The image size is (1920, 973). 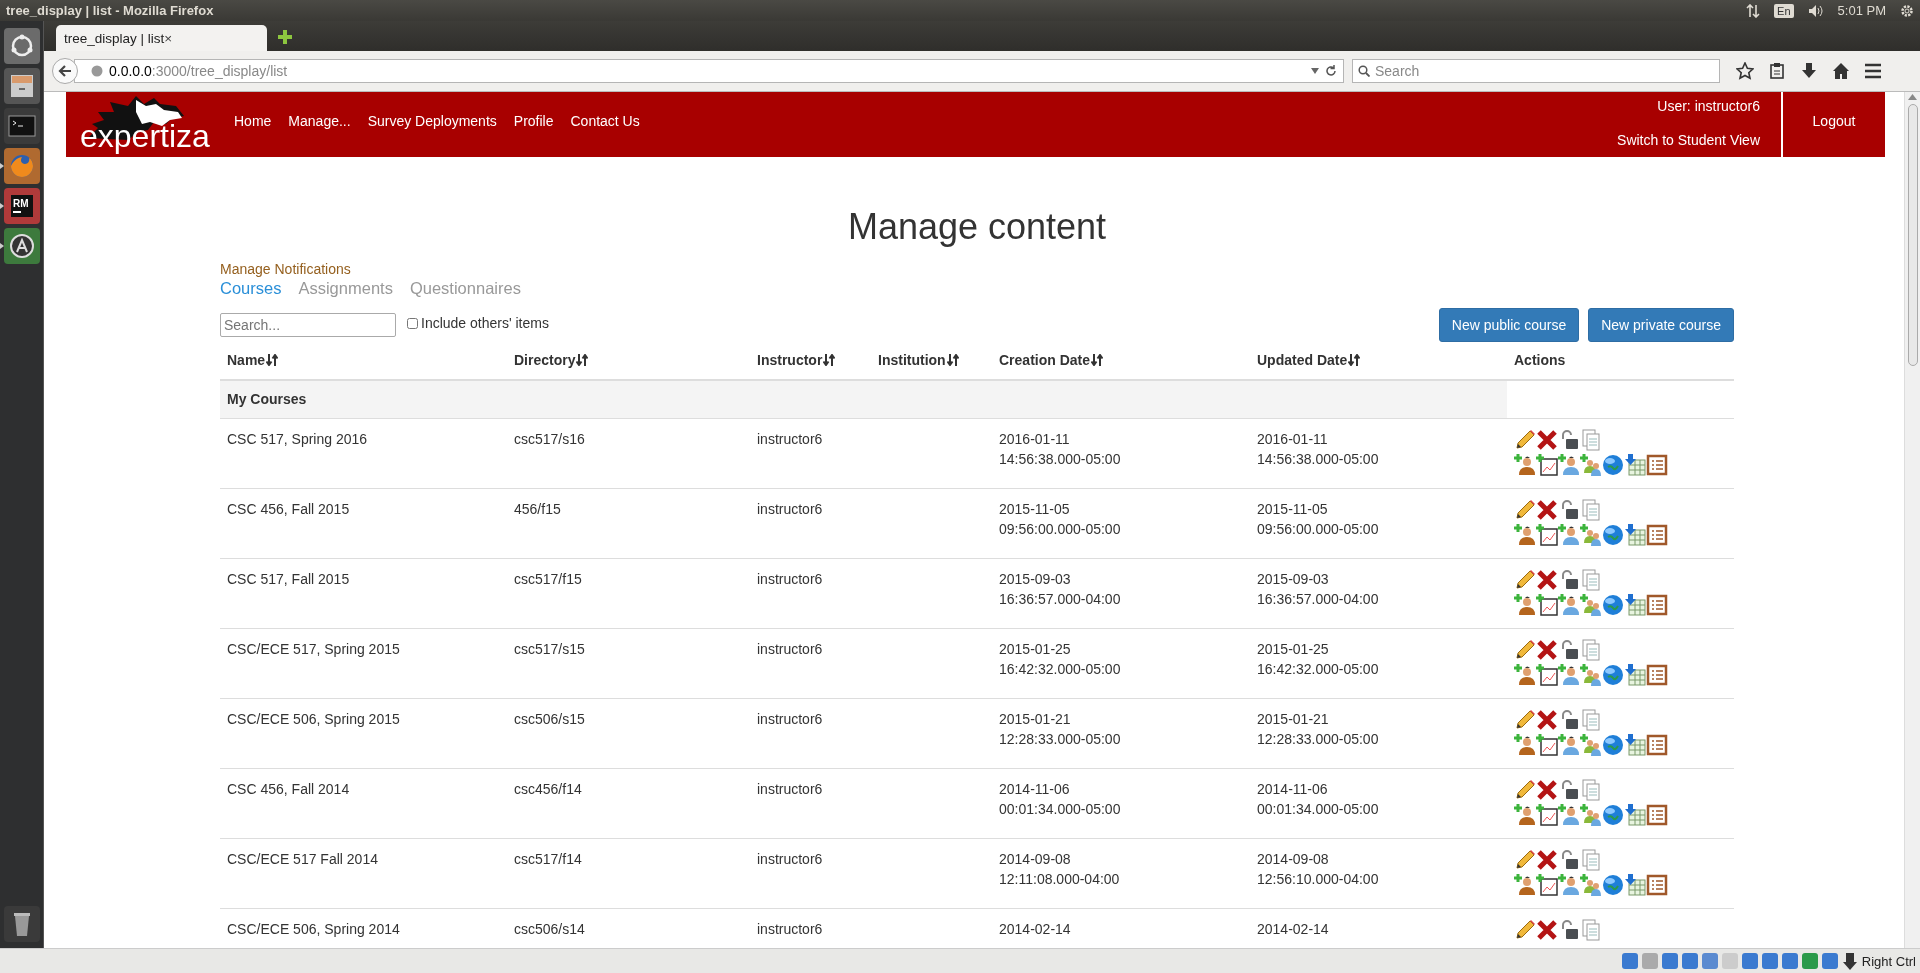 I want to click on scrollbar-thumb, so click(x=1912, y=235).